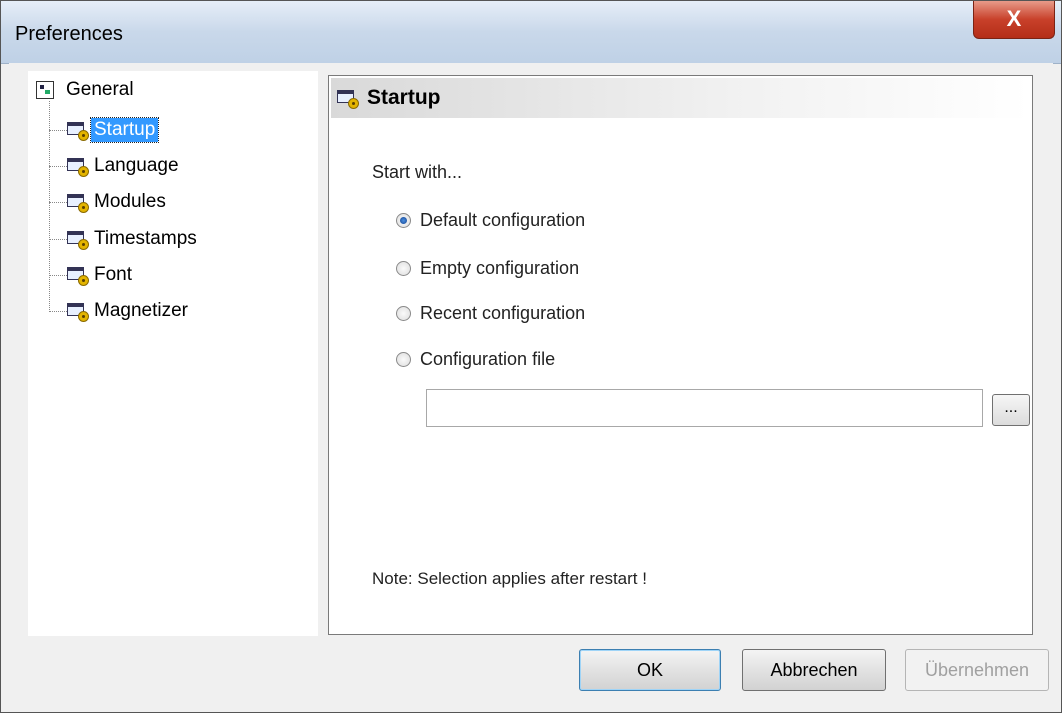 This screenshot has height=713, width=1062. What do you see at coordinates (130, 201) in the screenshot?
I see `tree-item-label: Modules` at bounding box center [130, 201].